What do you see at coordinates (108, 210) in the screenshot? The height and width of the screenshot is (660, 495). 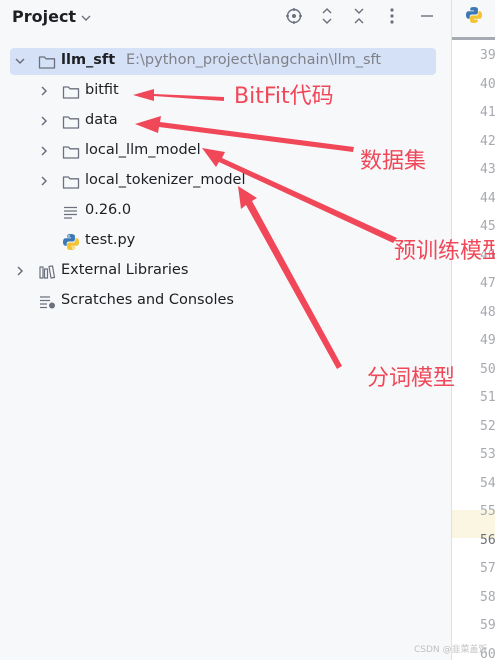 I see `tree-item-label: 0.26.0` at bounding box center [108, 210].